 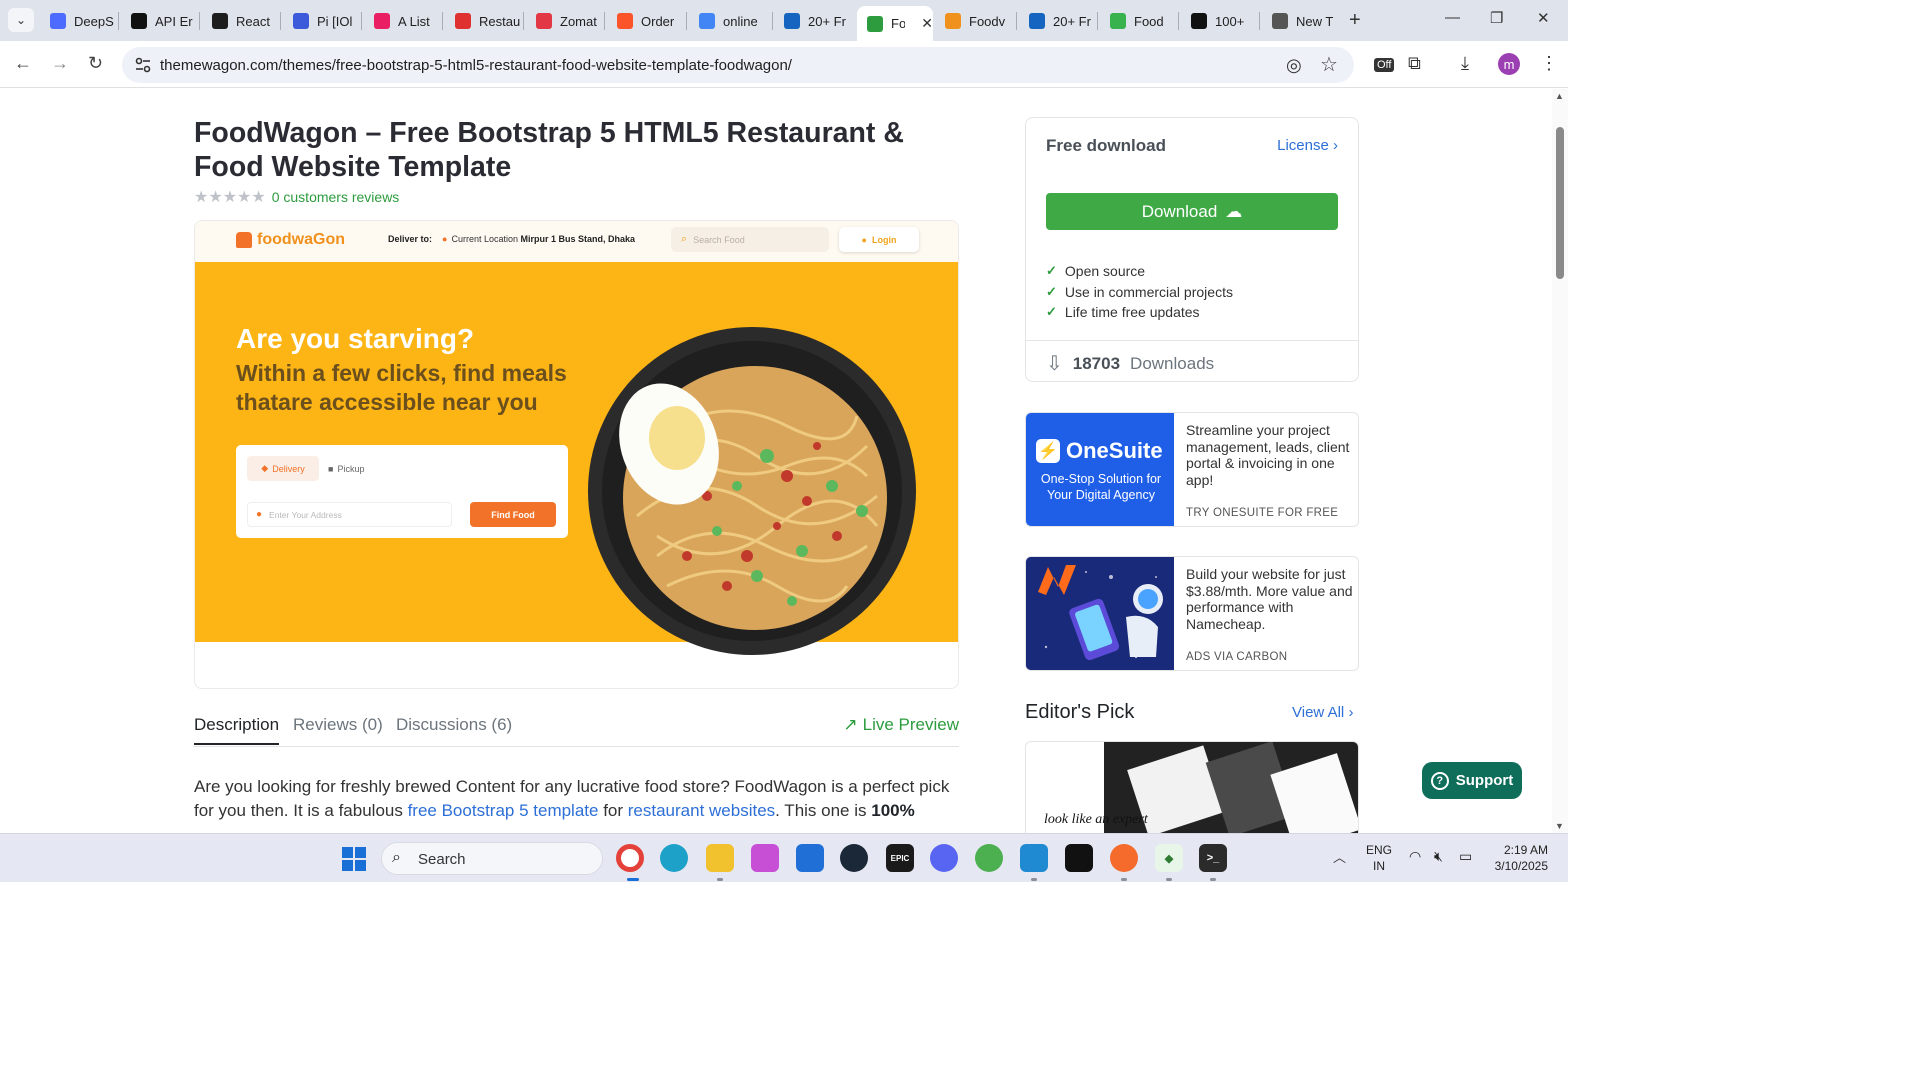 What do you see at coordinates (1072, 21) in the screenshot?
I see `browser-tab-title: 20+ Fr` at bounding box center [1072, 21].